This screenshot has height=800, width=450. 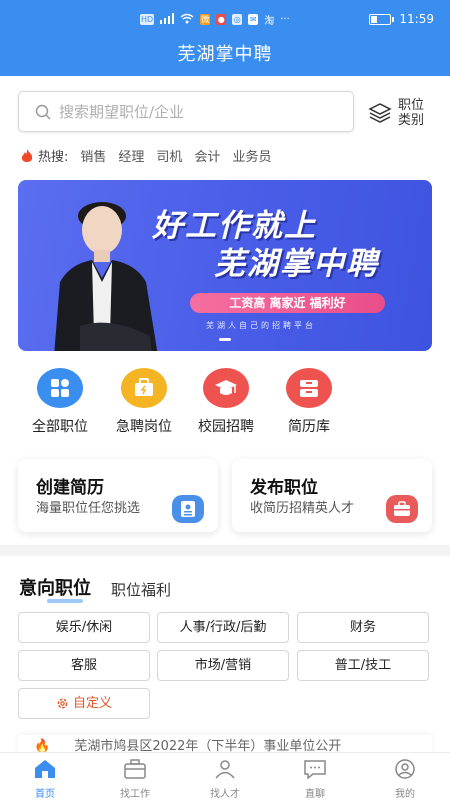 I want to click on job-tag: 市场/营销, so click(x=223, y=665).